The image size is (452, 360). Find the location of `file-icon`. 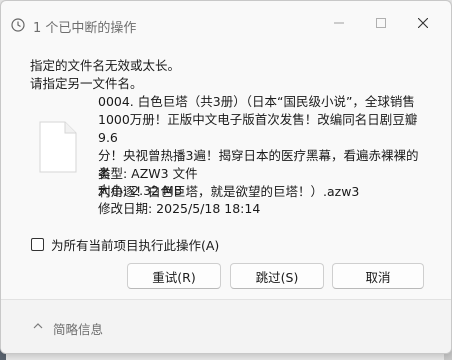

file-icon is located at coordinates (58, 147).